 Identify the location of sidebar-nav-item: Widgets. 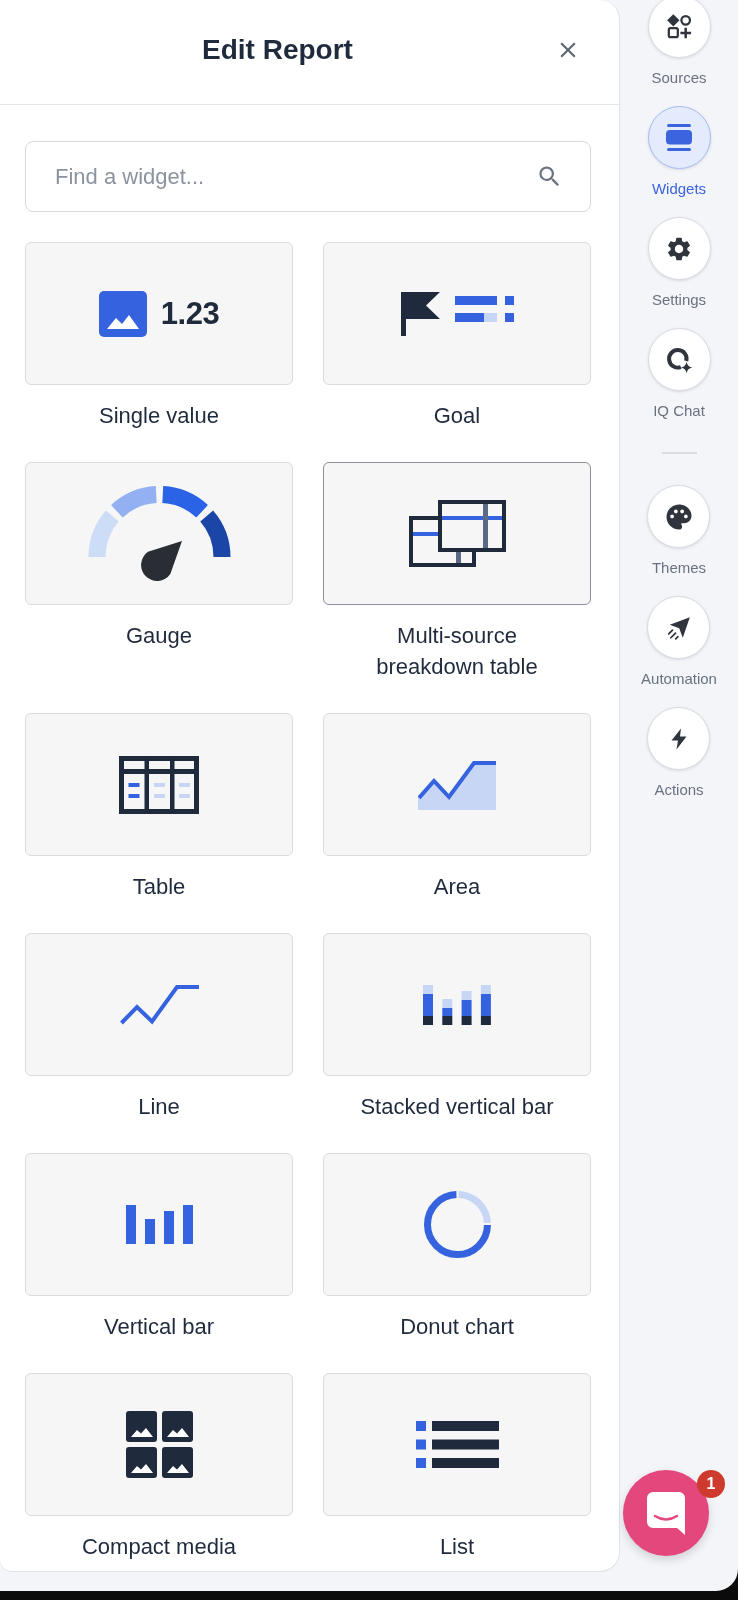
(679, 152).